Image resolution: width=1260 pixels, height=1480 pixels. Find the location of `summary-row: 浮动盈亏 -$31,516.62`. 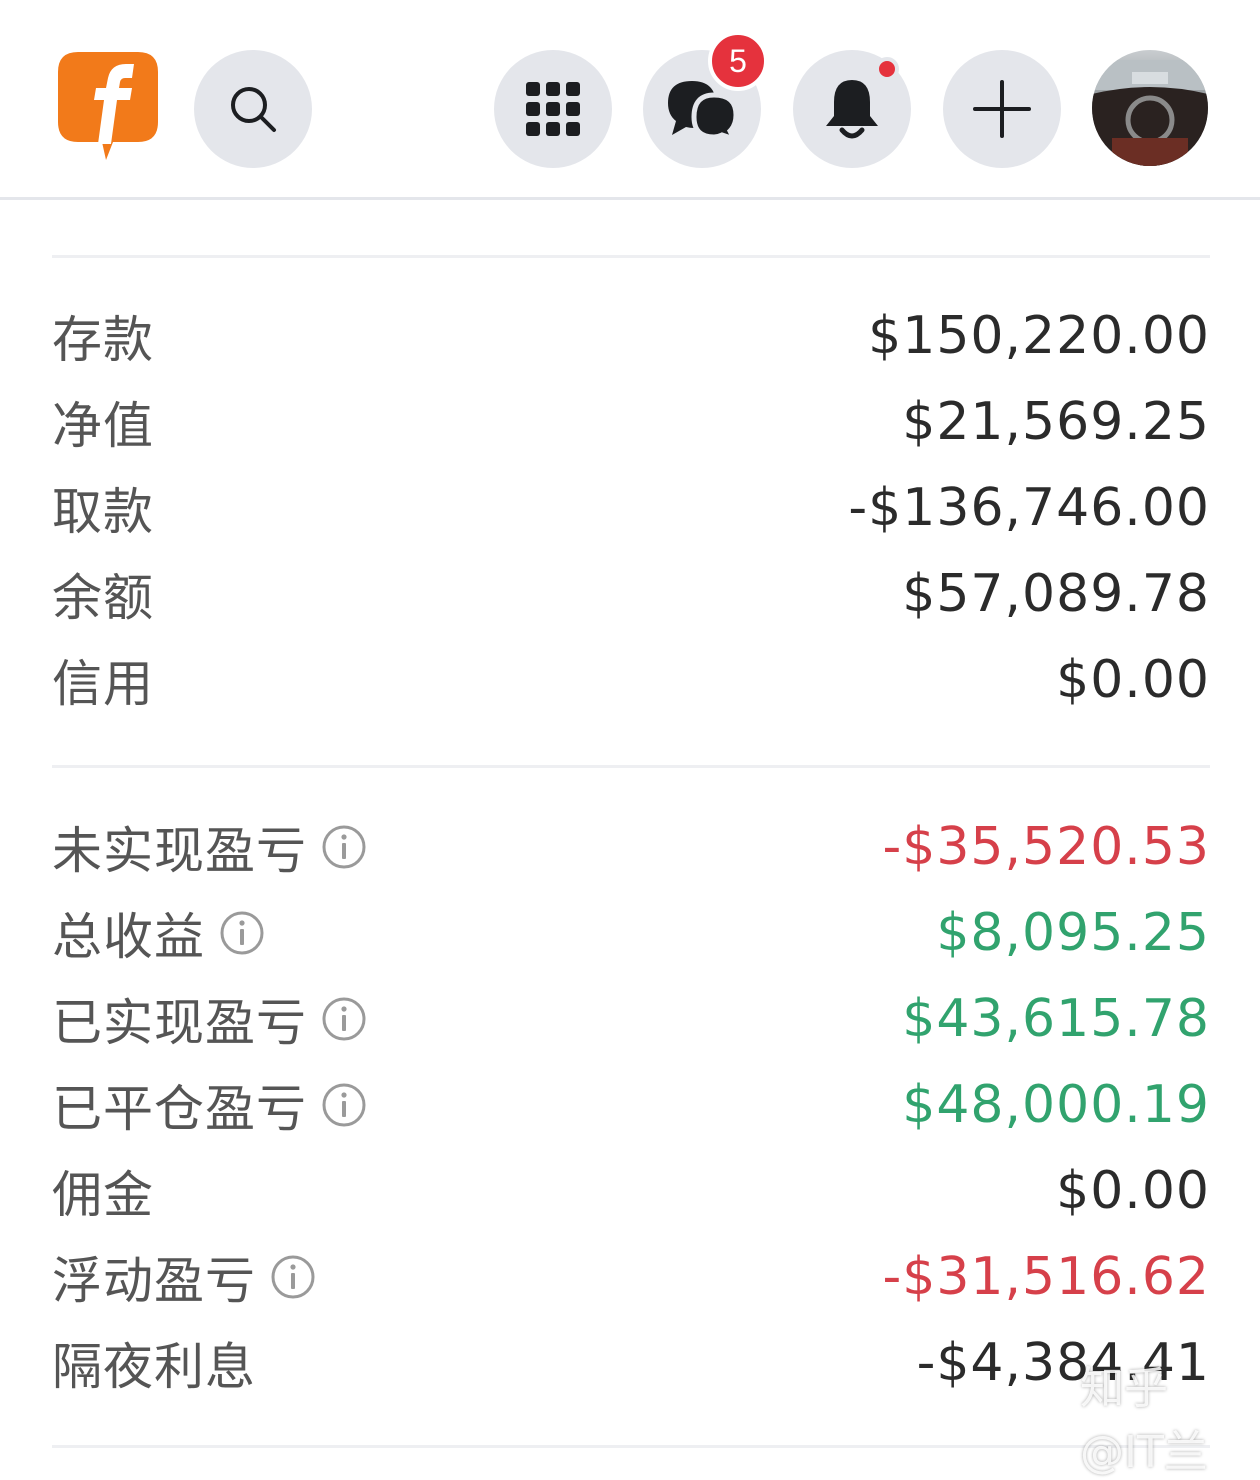

summary-row: 浮动盈亏 -$31,516.62 is located at coordinates (631, 1277).